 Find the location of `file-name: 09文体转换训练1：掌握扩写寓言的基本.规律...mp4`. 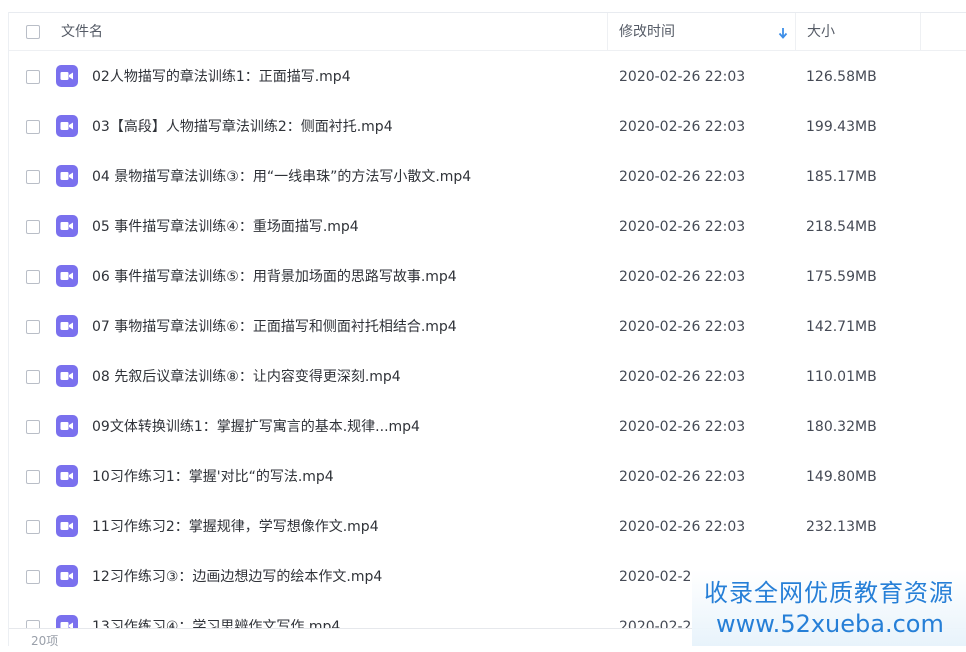

file-name: 09文体转换训练1：掌握扩写寓言的基本.规律...mp4 is located at coordinates (256, 427).